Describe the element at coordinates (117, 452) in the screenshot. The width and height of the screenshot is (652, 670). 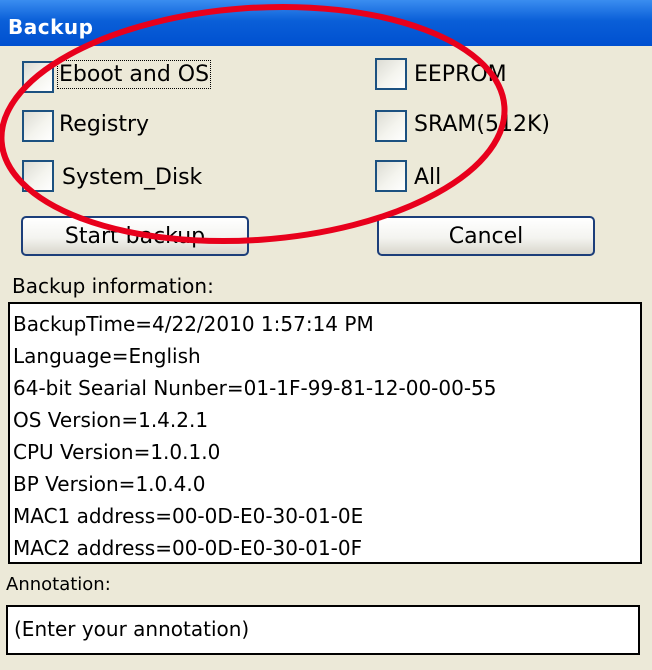
I see `info-cpu-version: CPU Version=1.0.1.0` at that location.